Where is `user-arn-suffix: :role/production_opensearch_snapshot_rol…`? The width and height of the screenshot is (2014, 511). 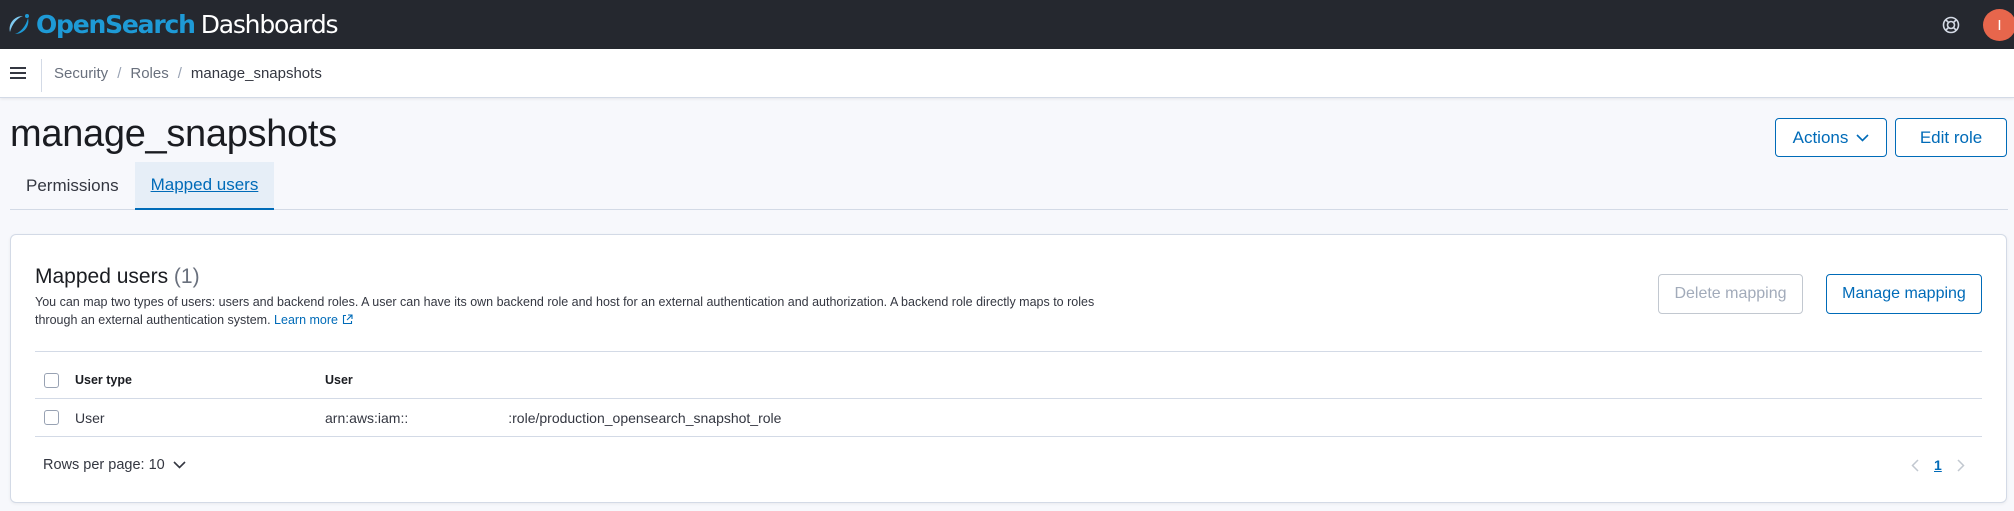 user-arn-suffix: :role/production_opensearch_snapshot_rol… is located at coordinates (645, 417).